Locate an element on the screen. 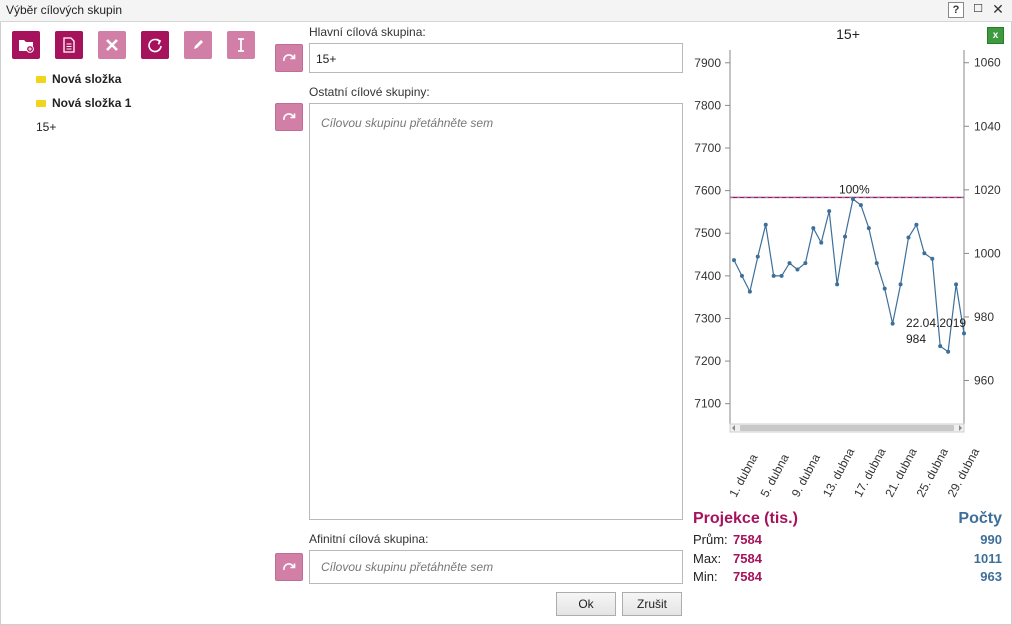 The image size is (1012, 625). stat-min-projection: 7584 is located at coordinates (747, 576).